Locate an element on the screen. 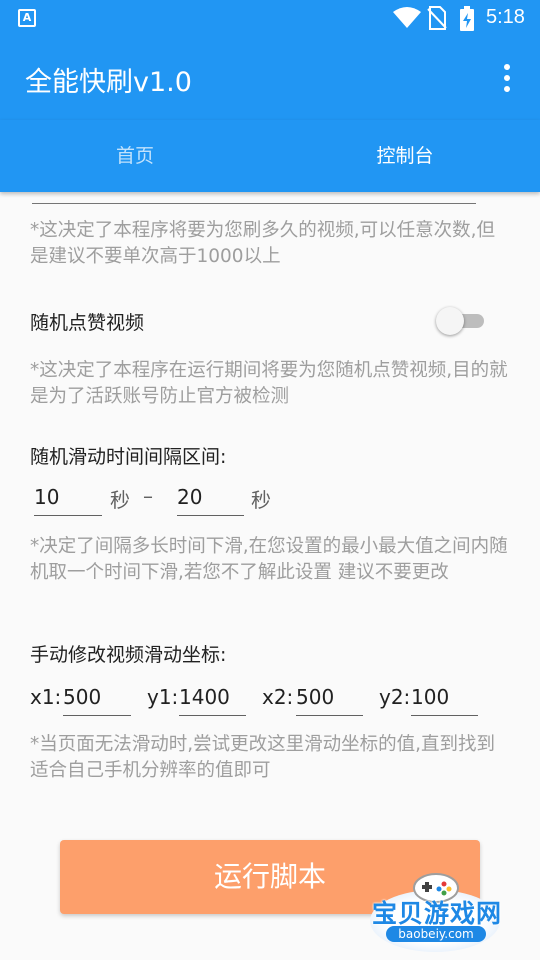  wifi-icon is located at coordinates (407, 17).